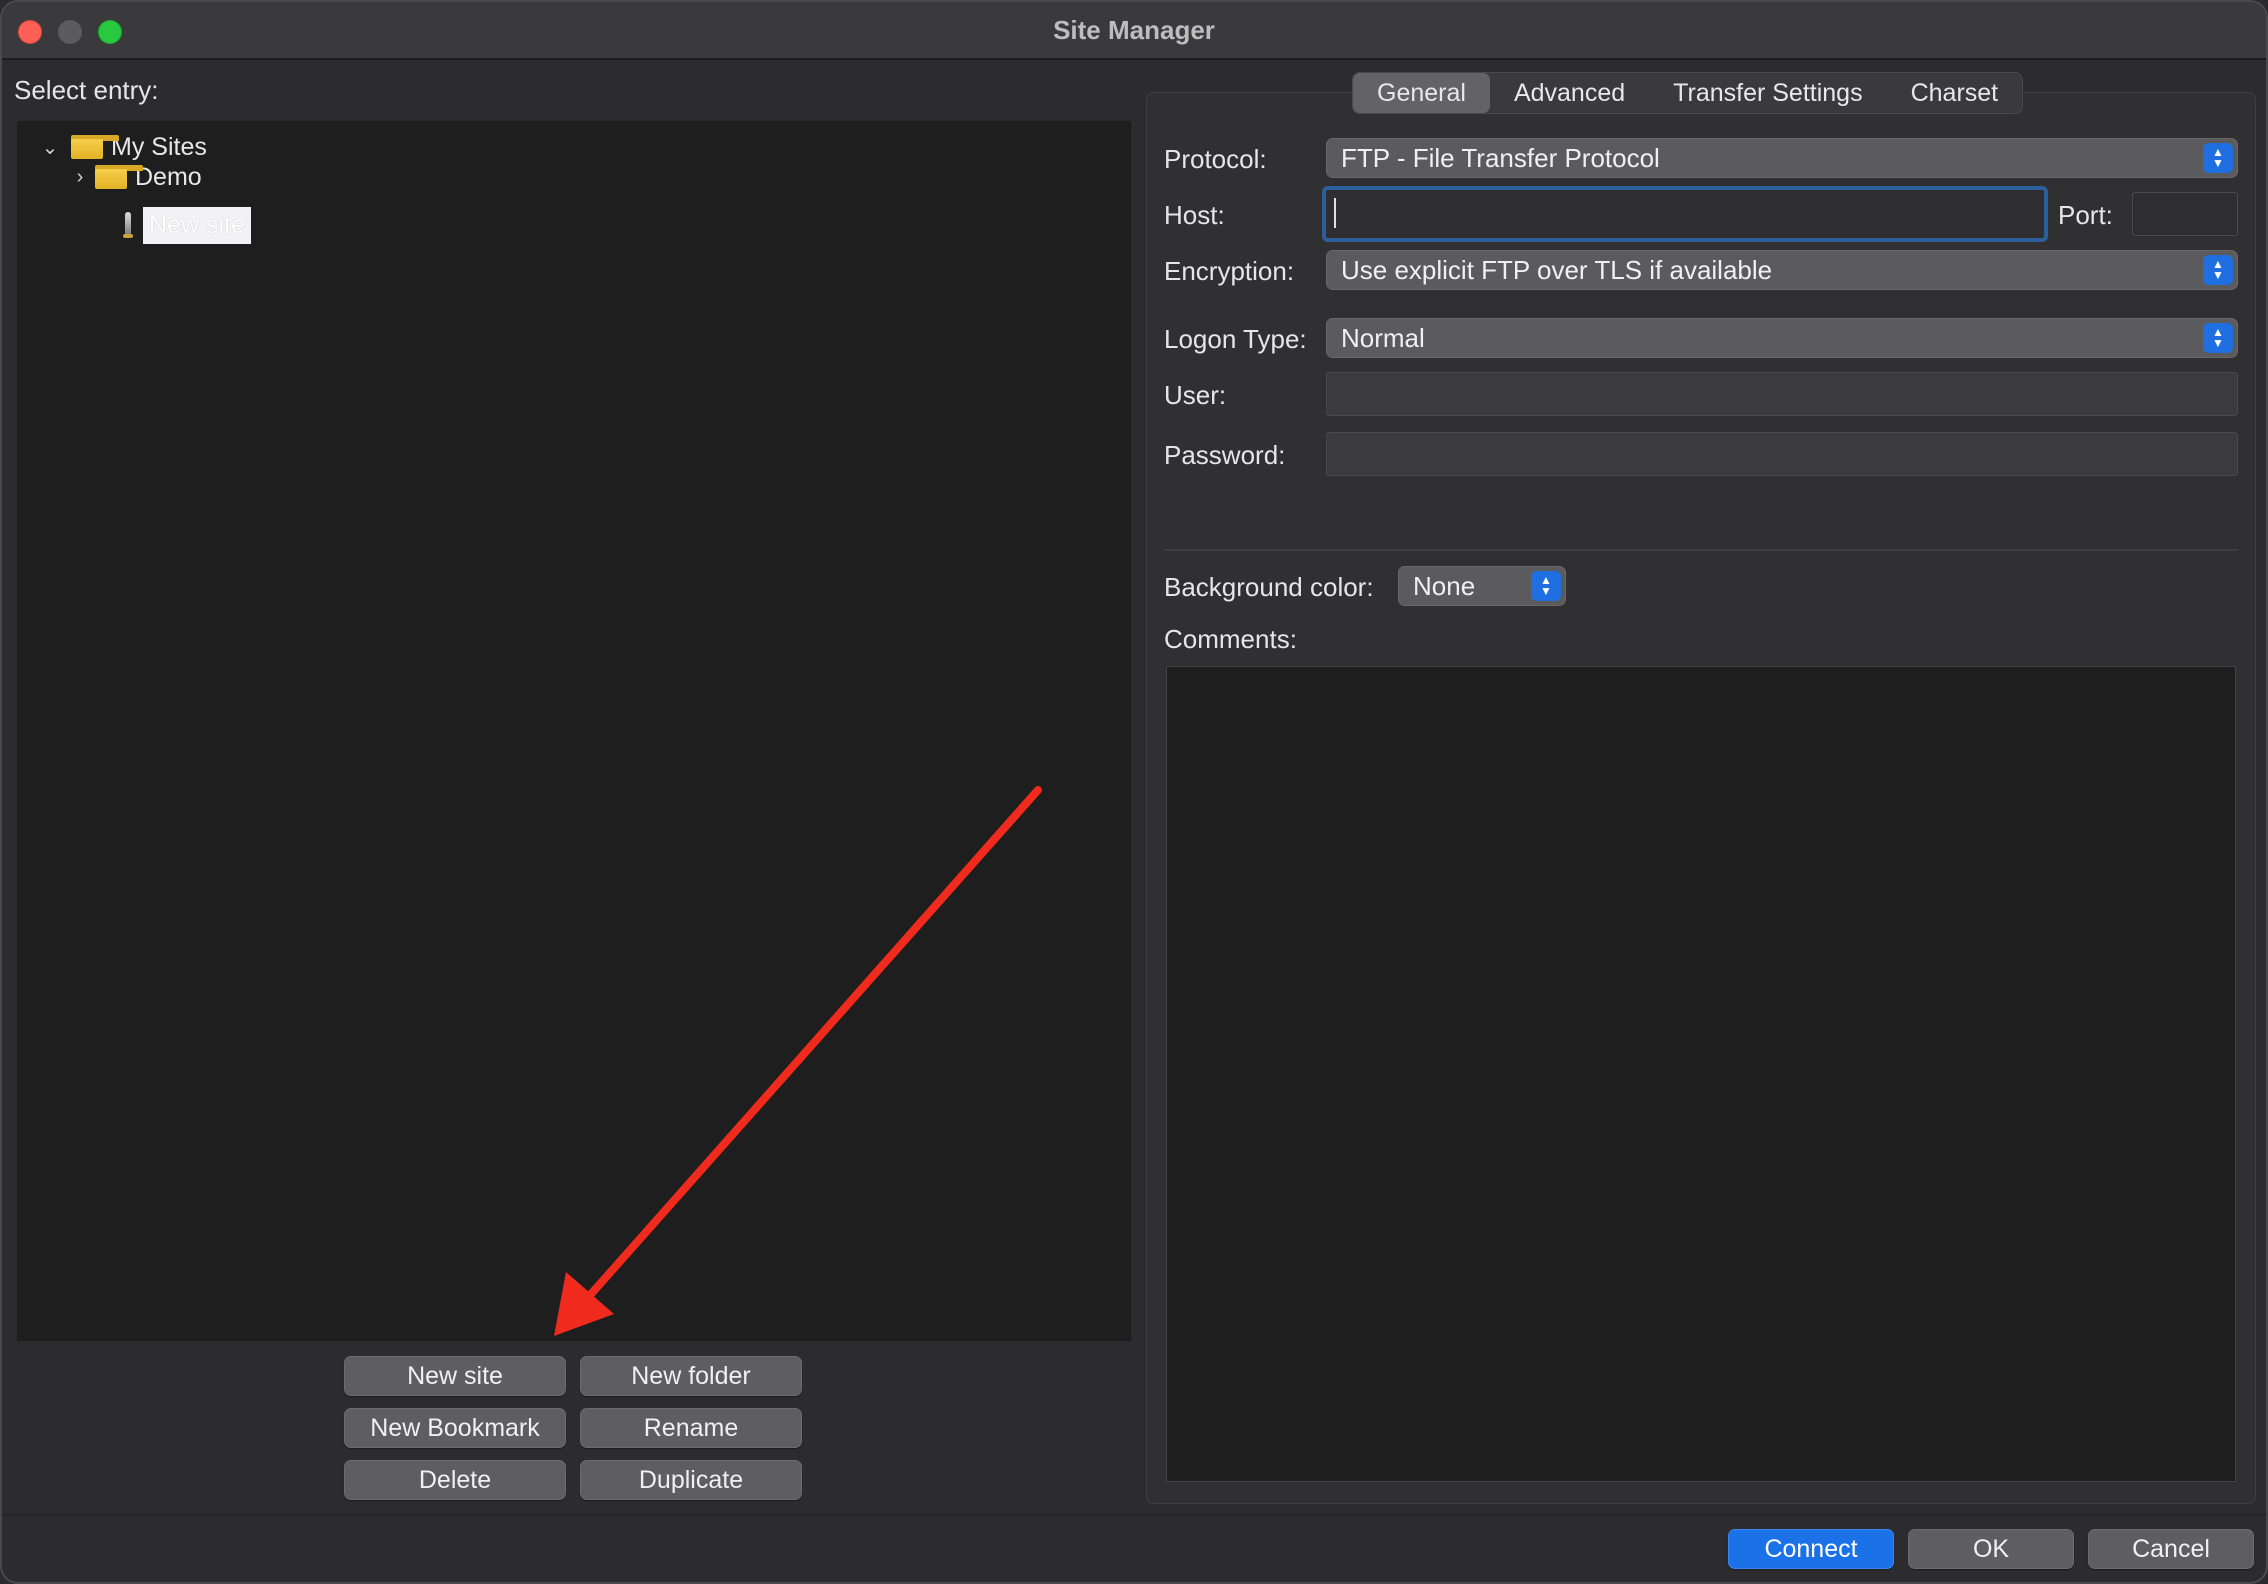 Image resolution: width=2268 pixels, height=1584 pixels. I want to click on port-label: Port:, so click(2085, 215).